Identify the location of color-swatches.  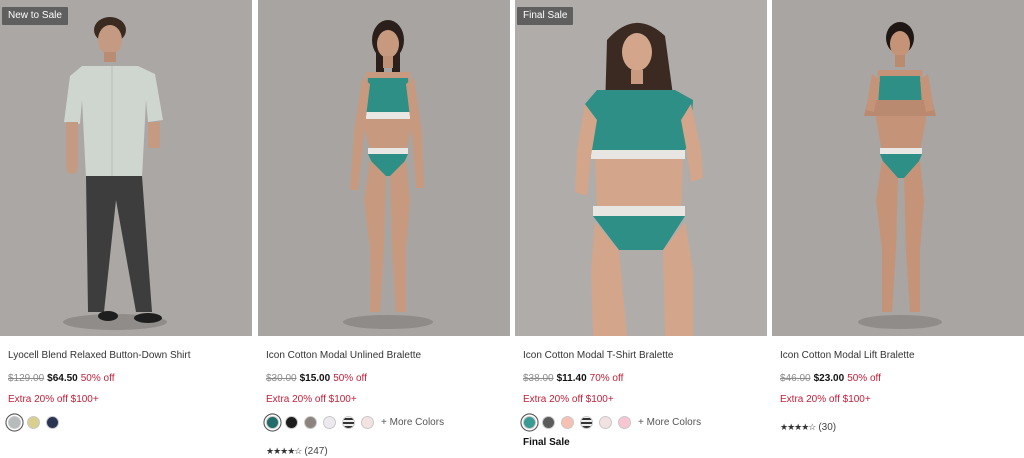
(33, 422).